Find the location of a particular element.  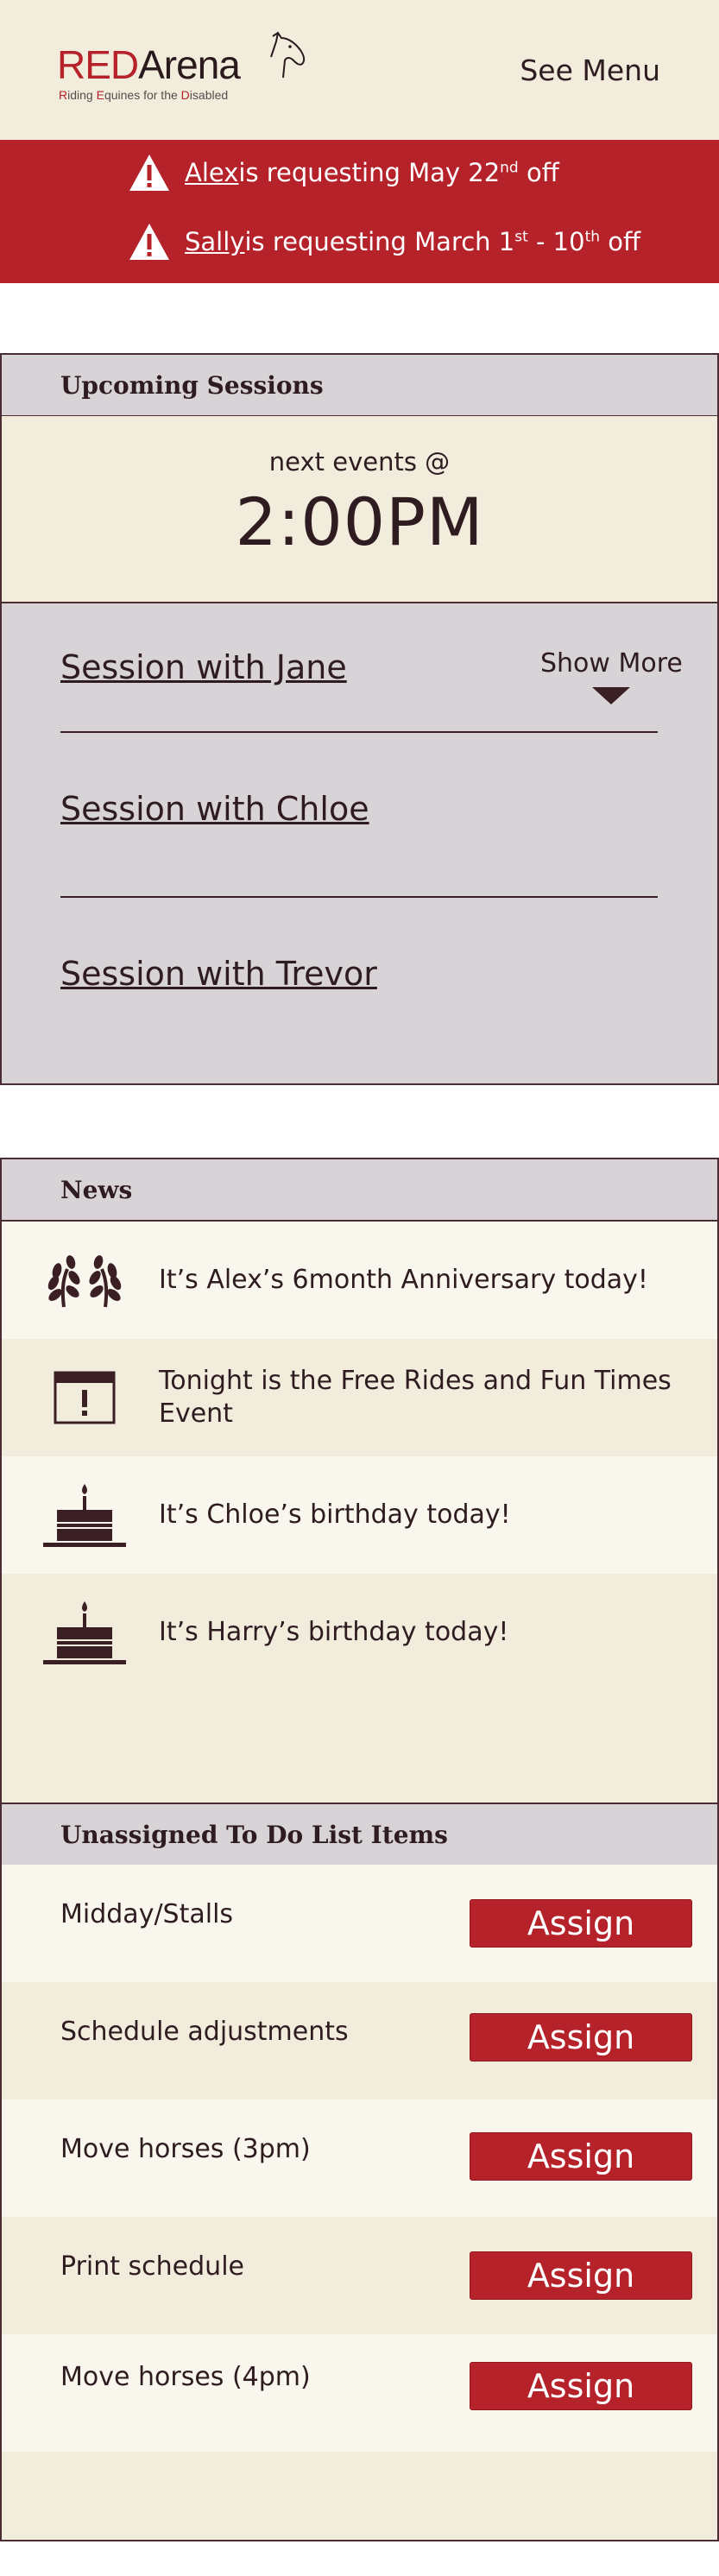

todo-item: Schedule adjustments Assign is located at coordinates (360, 2040).